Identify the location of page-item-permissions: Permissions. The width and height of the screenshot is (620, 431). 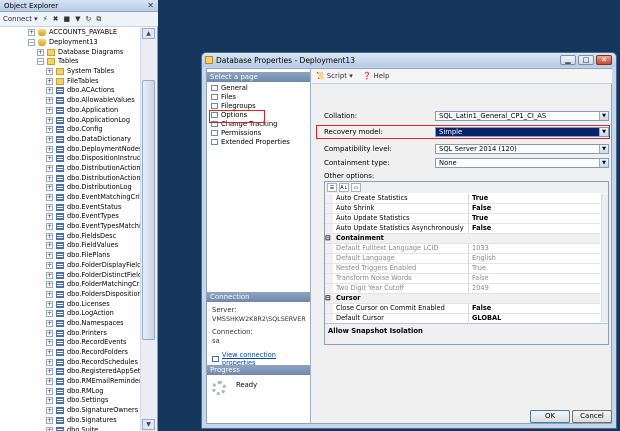
(258, 132).